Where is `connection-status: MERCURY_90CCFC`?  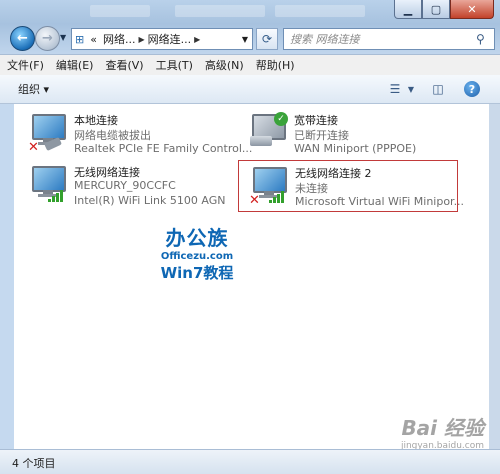 connection-status: MERCURY_90CCFC is located at coordinates (125, 185).